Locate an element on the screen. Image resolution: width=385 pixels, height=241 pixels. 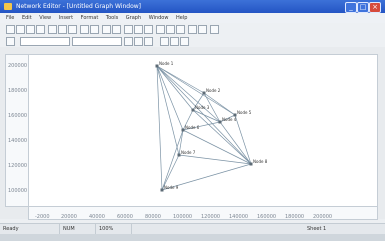
print-icon is located at coordinates (40, 29).